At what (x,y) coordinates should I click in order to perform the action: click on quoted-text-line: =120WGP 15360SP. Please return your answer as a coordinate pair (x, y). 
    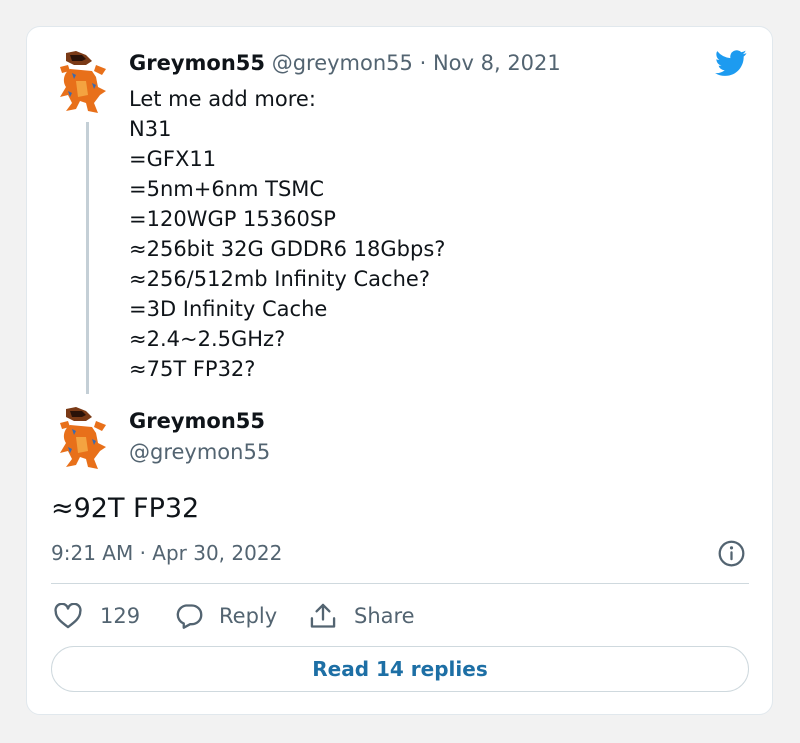
    Looking at the image, I should click on (232, 219).